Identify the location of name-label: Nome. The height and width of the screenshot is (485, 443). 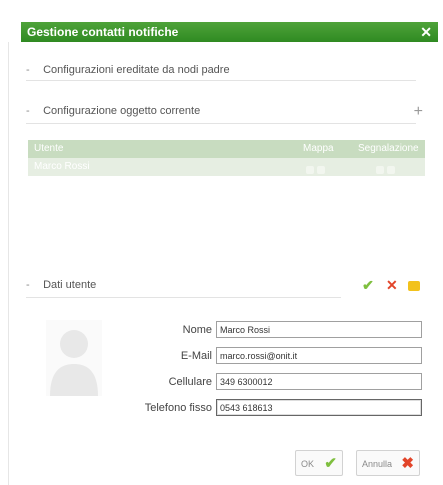
(197, 330).